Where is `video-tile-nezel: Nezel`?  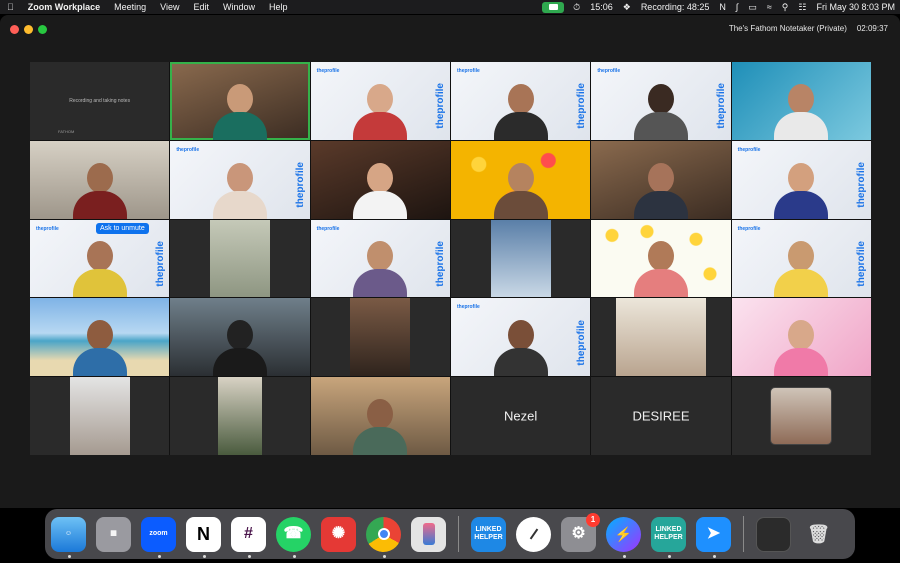 video-tile-nezel: Nezel is located at coordinates (520, 416).